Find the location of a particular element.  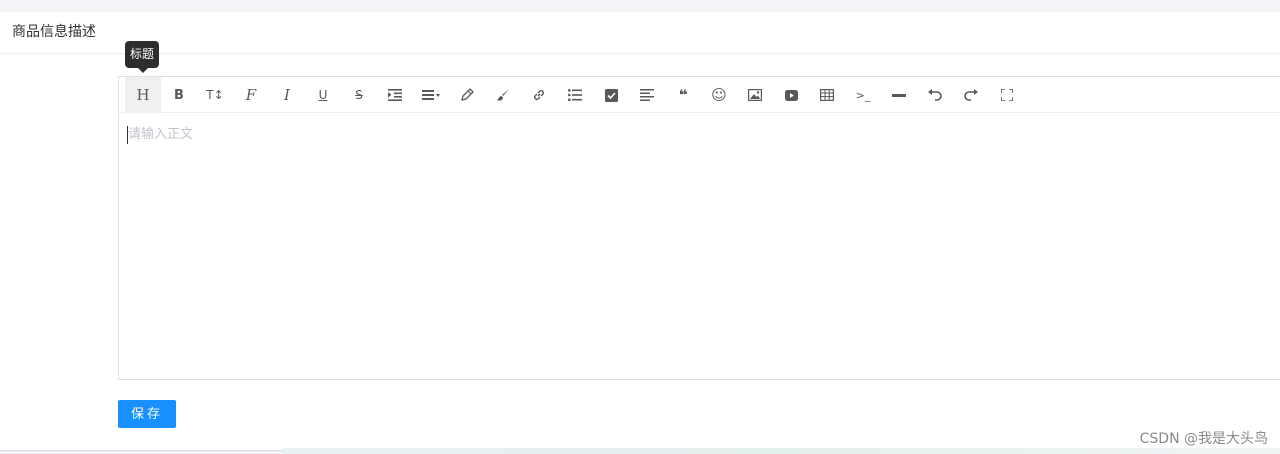

list-button is located at coordinates (575, 95).